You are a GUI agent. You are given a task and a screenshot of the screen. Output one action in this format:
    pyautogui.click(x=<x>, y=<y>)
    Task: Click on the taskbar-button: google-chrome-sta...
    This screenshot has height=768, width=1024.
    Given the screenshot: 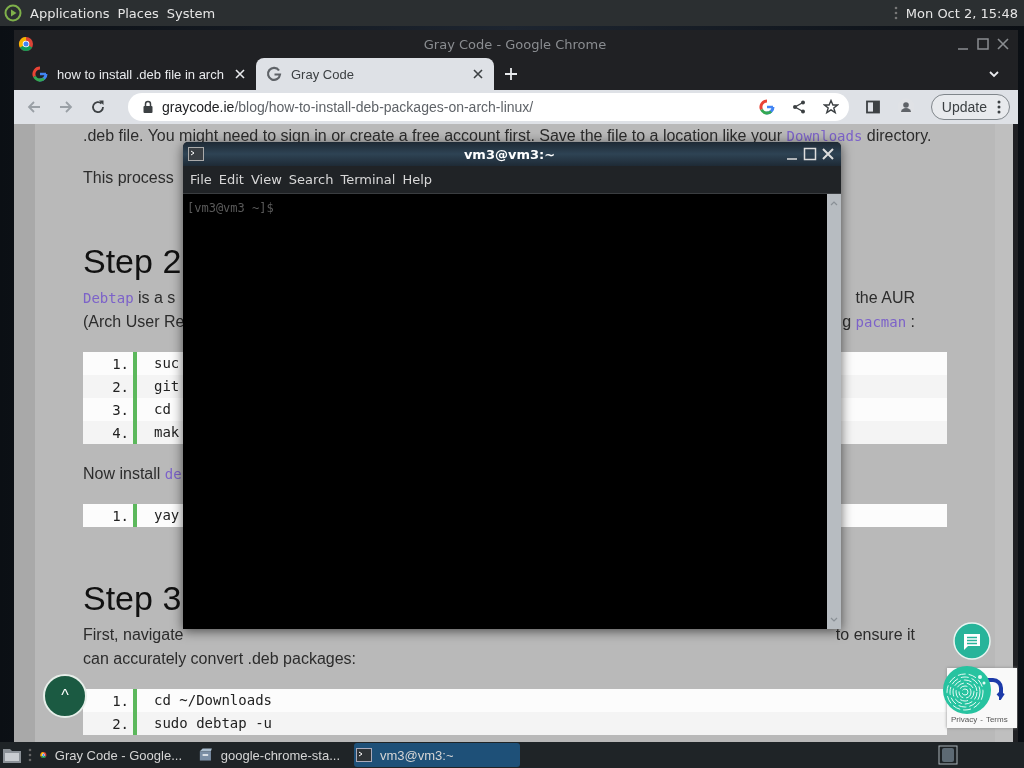 What is the action you would take?
    pyautogui.click(x=272, y=755)
    